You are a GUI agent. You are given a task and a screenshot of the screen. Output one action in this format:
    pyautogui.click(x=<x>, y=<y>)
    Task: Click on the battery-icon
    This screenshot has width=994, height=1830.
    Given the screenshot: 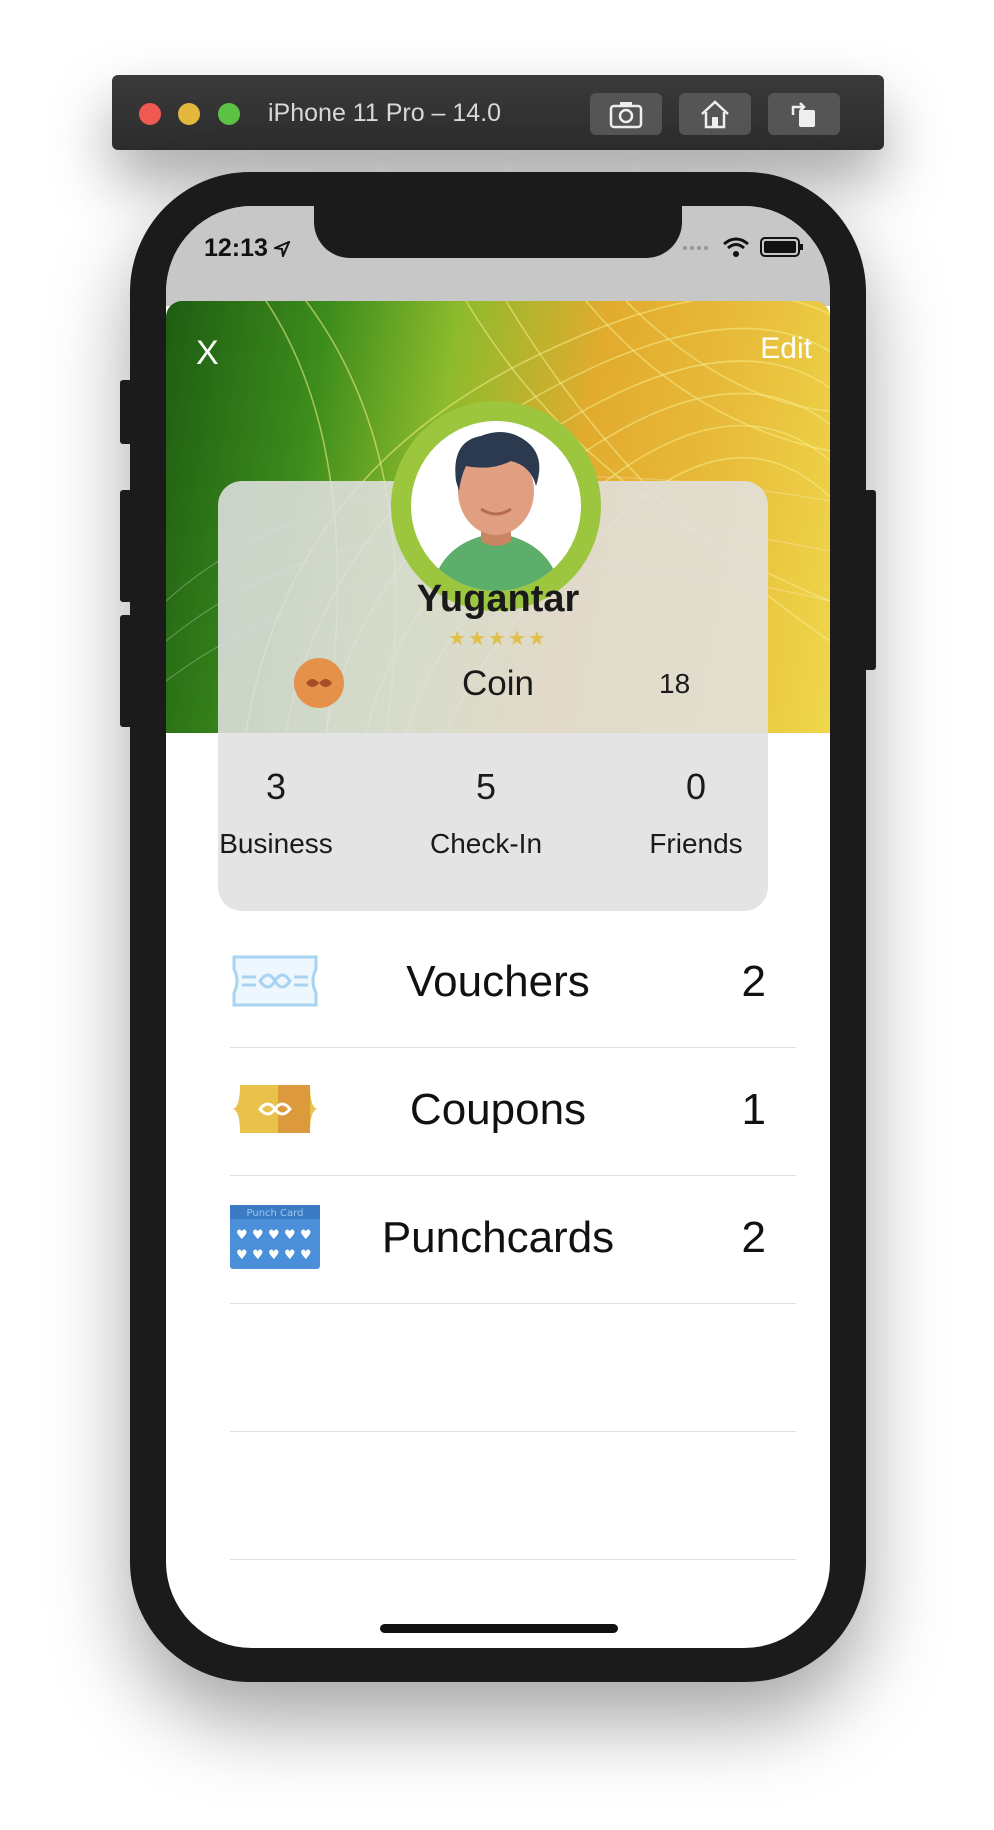 What is the action you would take?
    pyautogui.click(x=781, y=247)
    